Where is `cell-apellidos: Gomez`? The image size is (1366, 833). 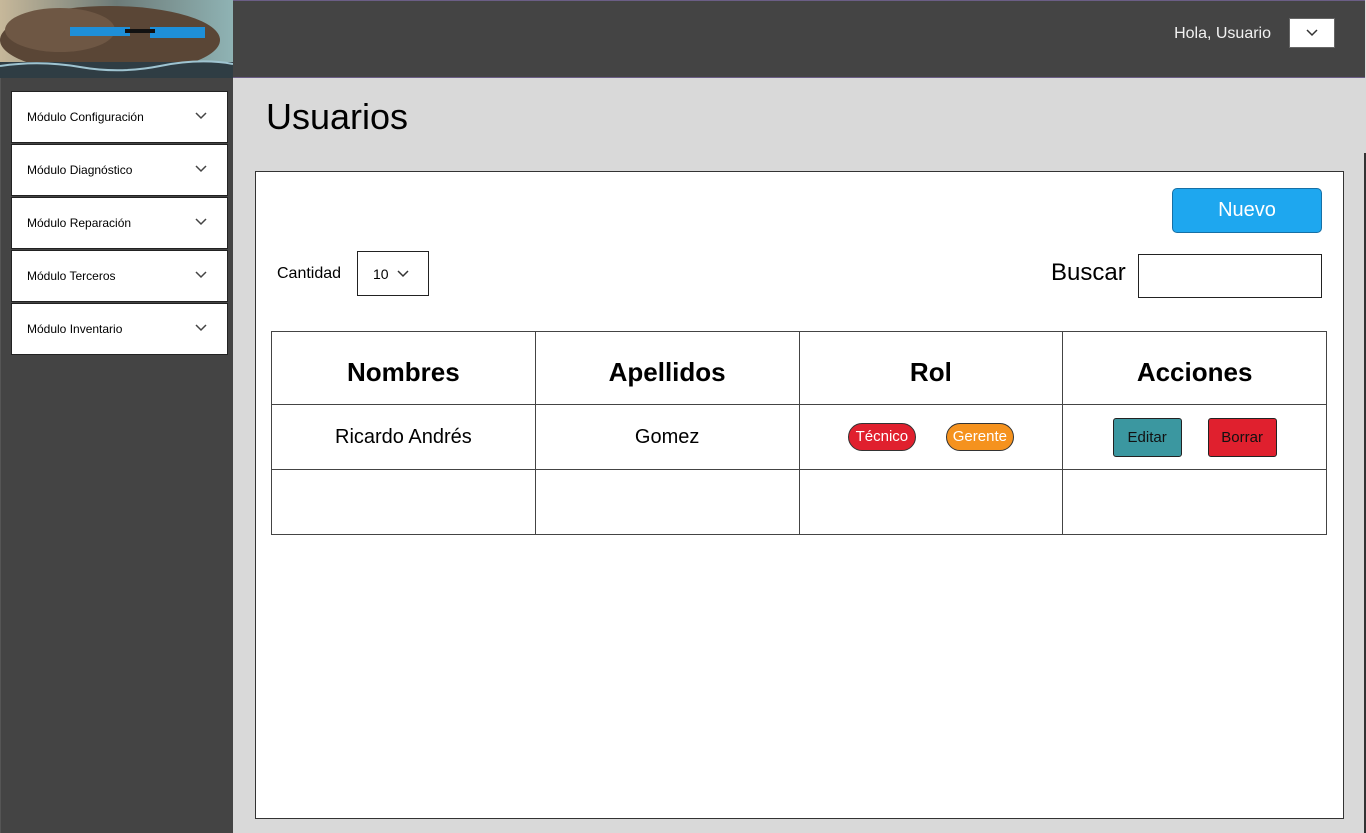
cell-apellidos: Gomez is located at coordinates (667, 437).